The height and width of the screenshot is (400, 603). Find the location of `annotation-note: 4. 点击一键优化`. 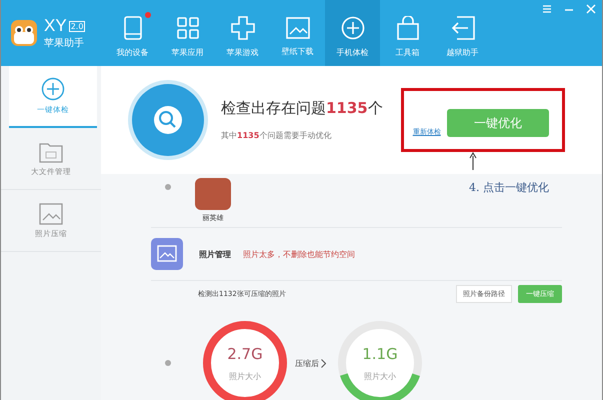

annotation-note: 4. 点击一键优化 is located at coordinates (509, 187).